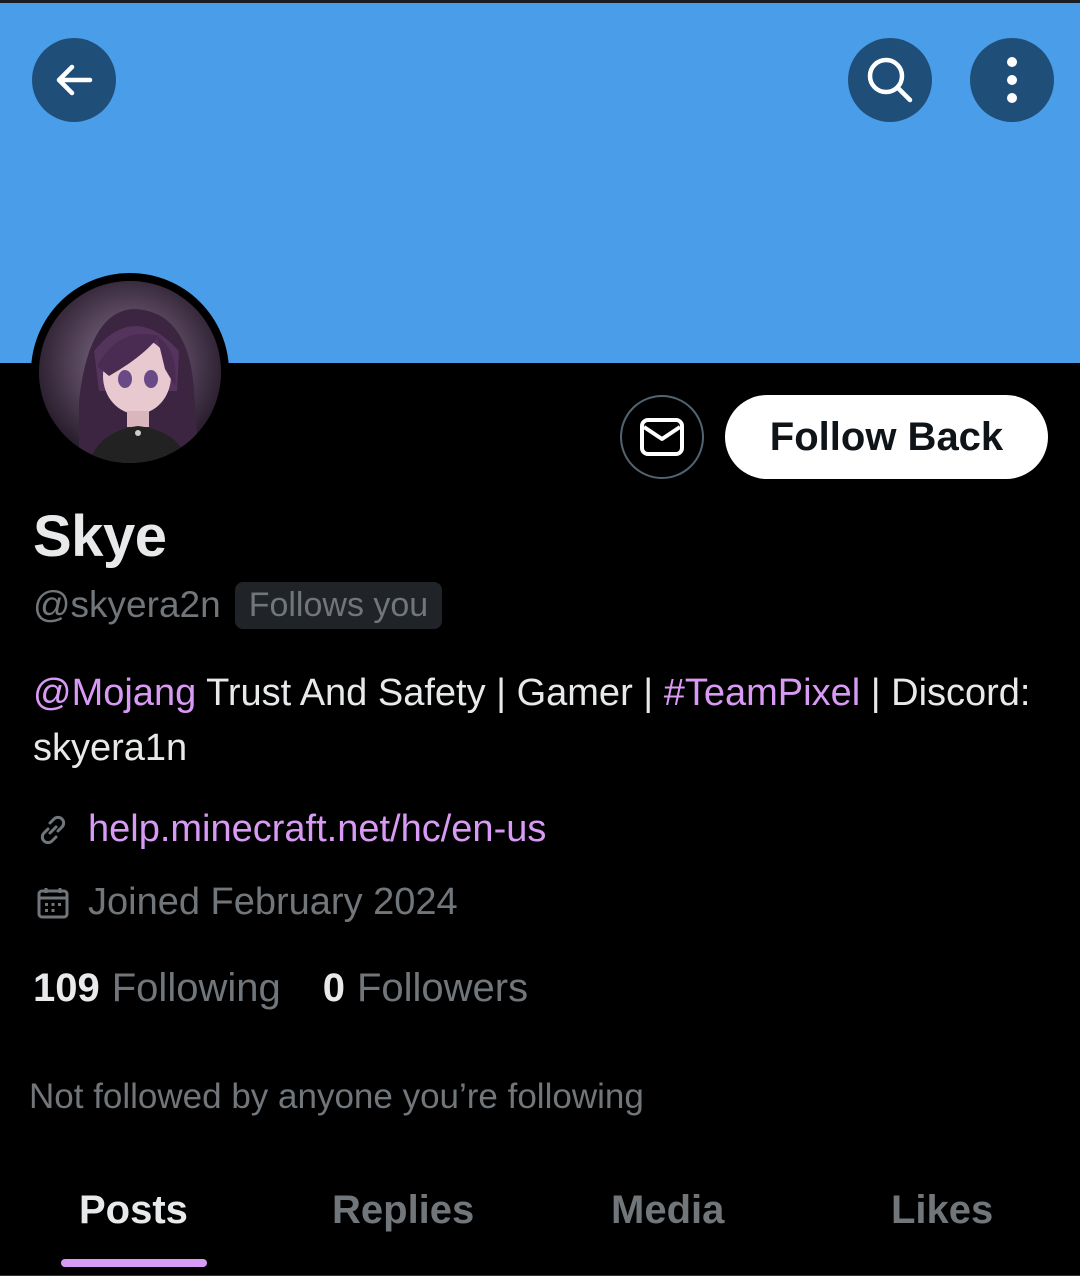 Image resolution: width=1080 pixels, height=1276 pixels. I want to click on follow-back-button: Follow Back, so click(886, 437).